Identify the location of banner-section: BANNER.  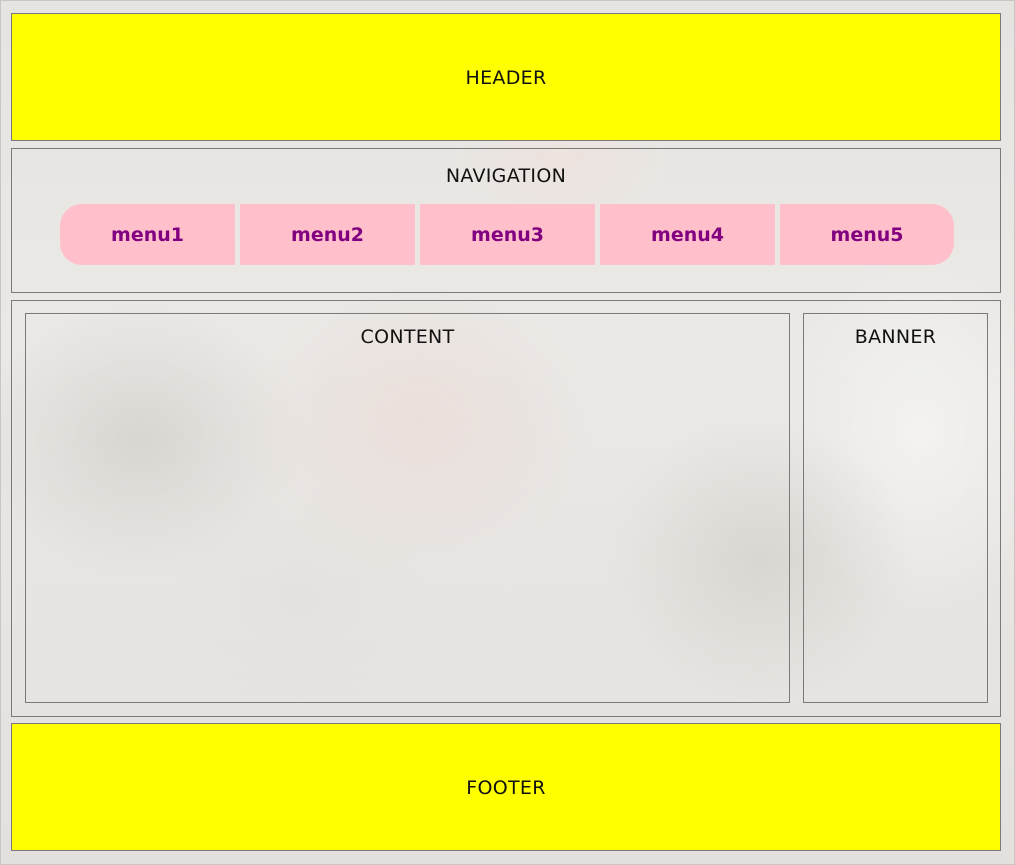
(895, 508).